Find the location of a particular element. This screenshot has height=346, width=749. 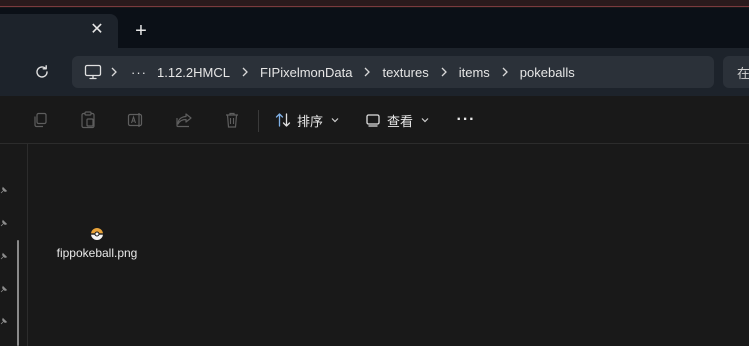

breadcrumb-overflow: ··· is located at coordinates (139, 72).